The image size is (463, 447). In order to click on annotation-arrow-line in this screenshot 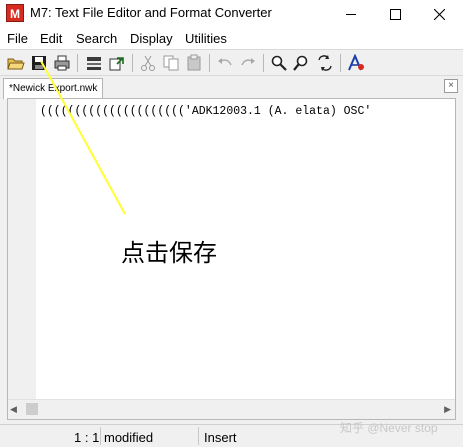, I will do `click(83, 137)`.